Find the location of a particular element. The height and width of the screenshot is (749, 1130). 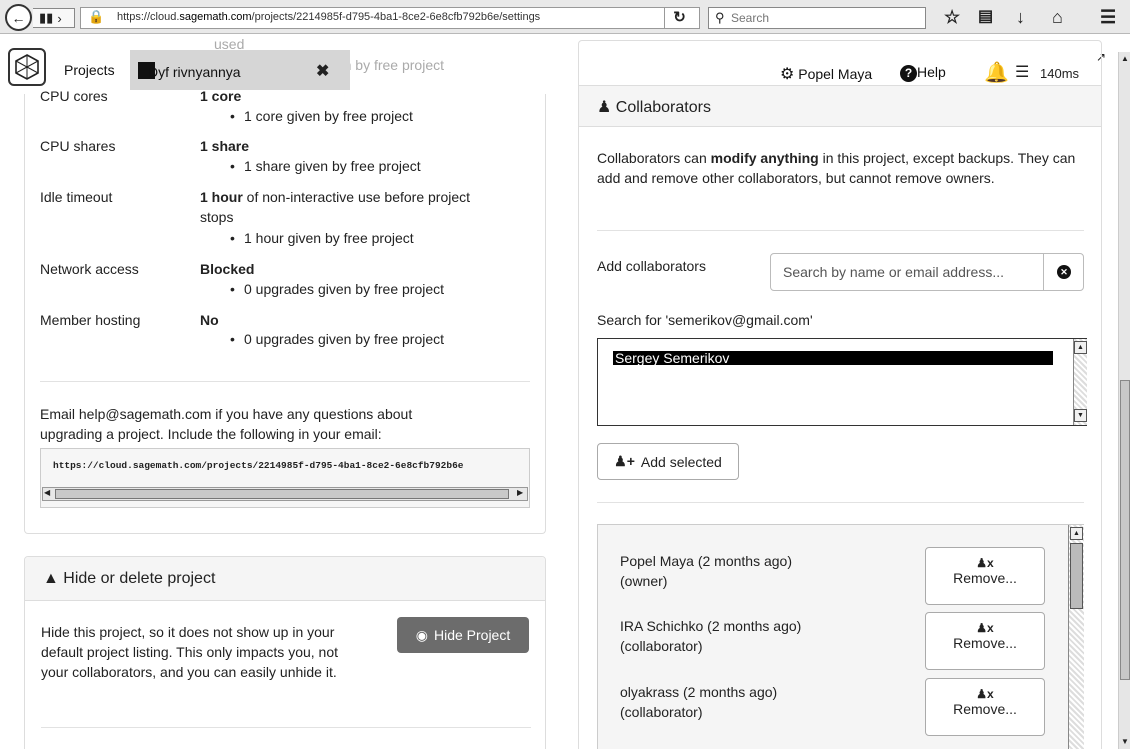

times-circle-icon: ✕ is located at coordinates (1064, 272).